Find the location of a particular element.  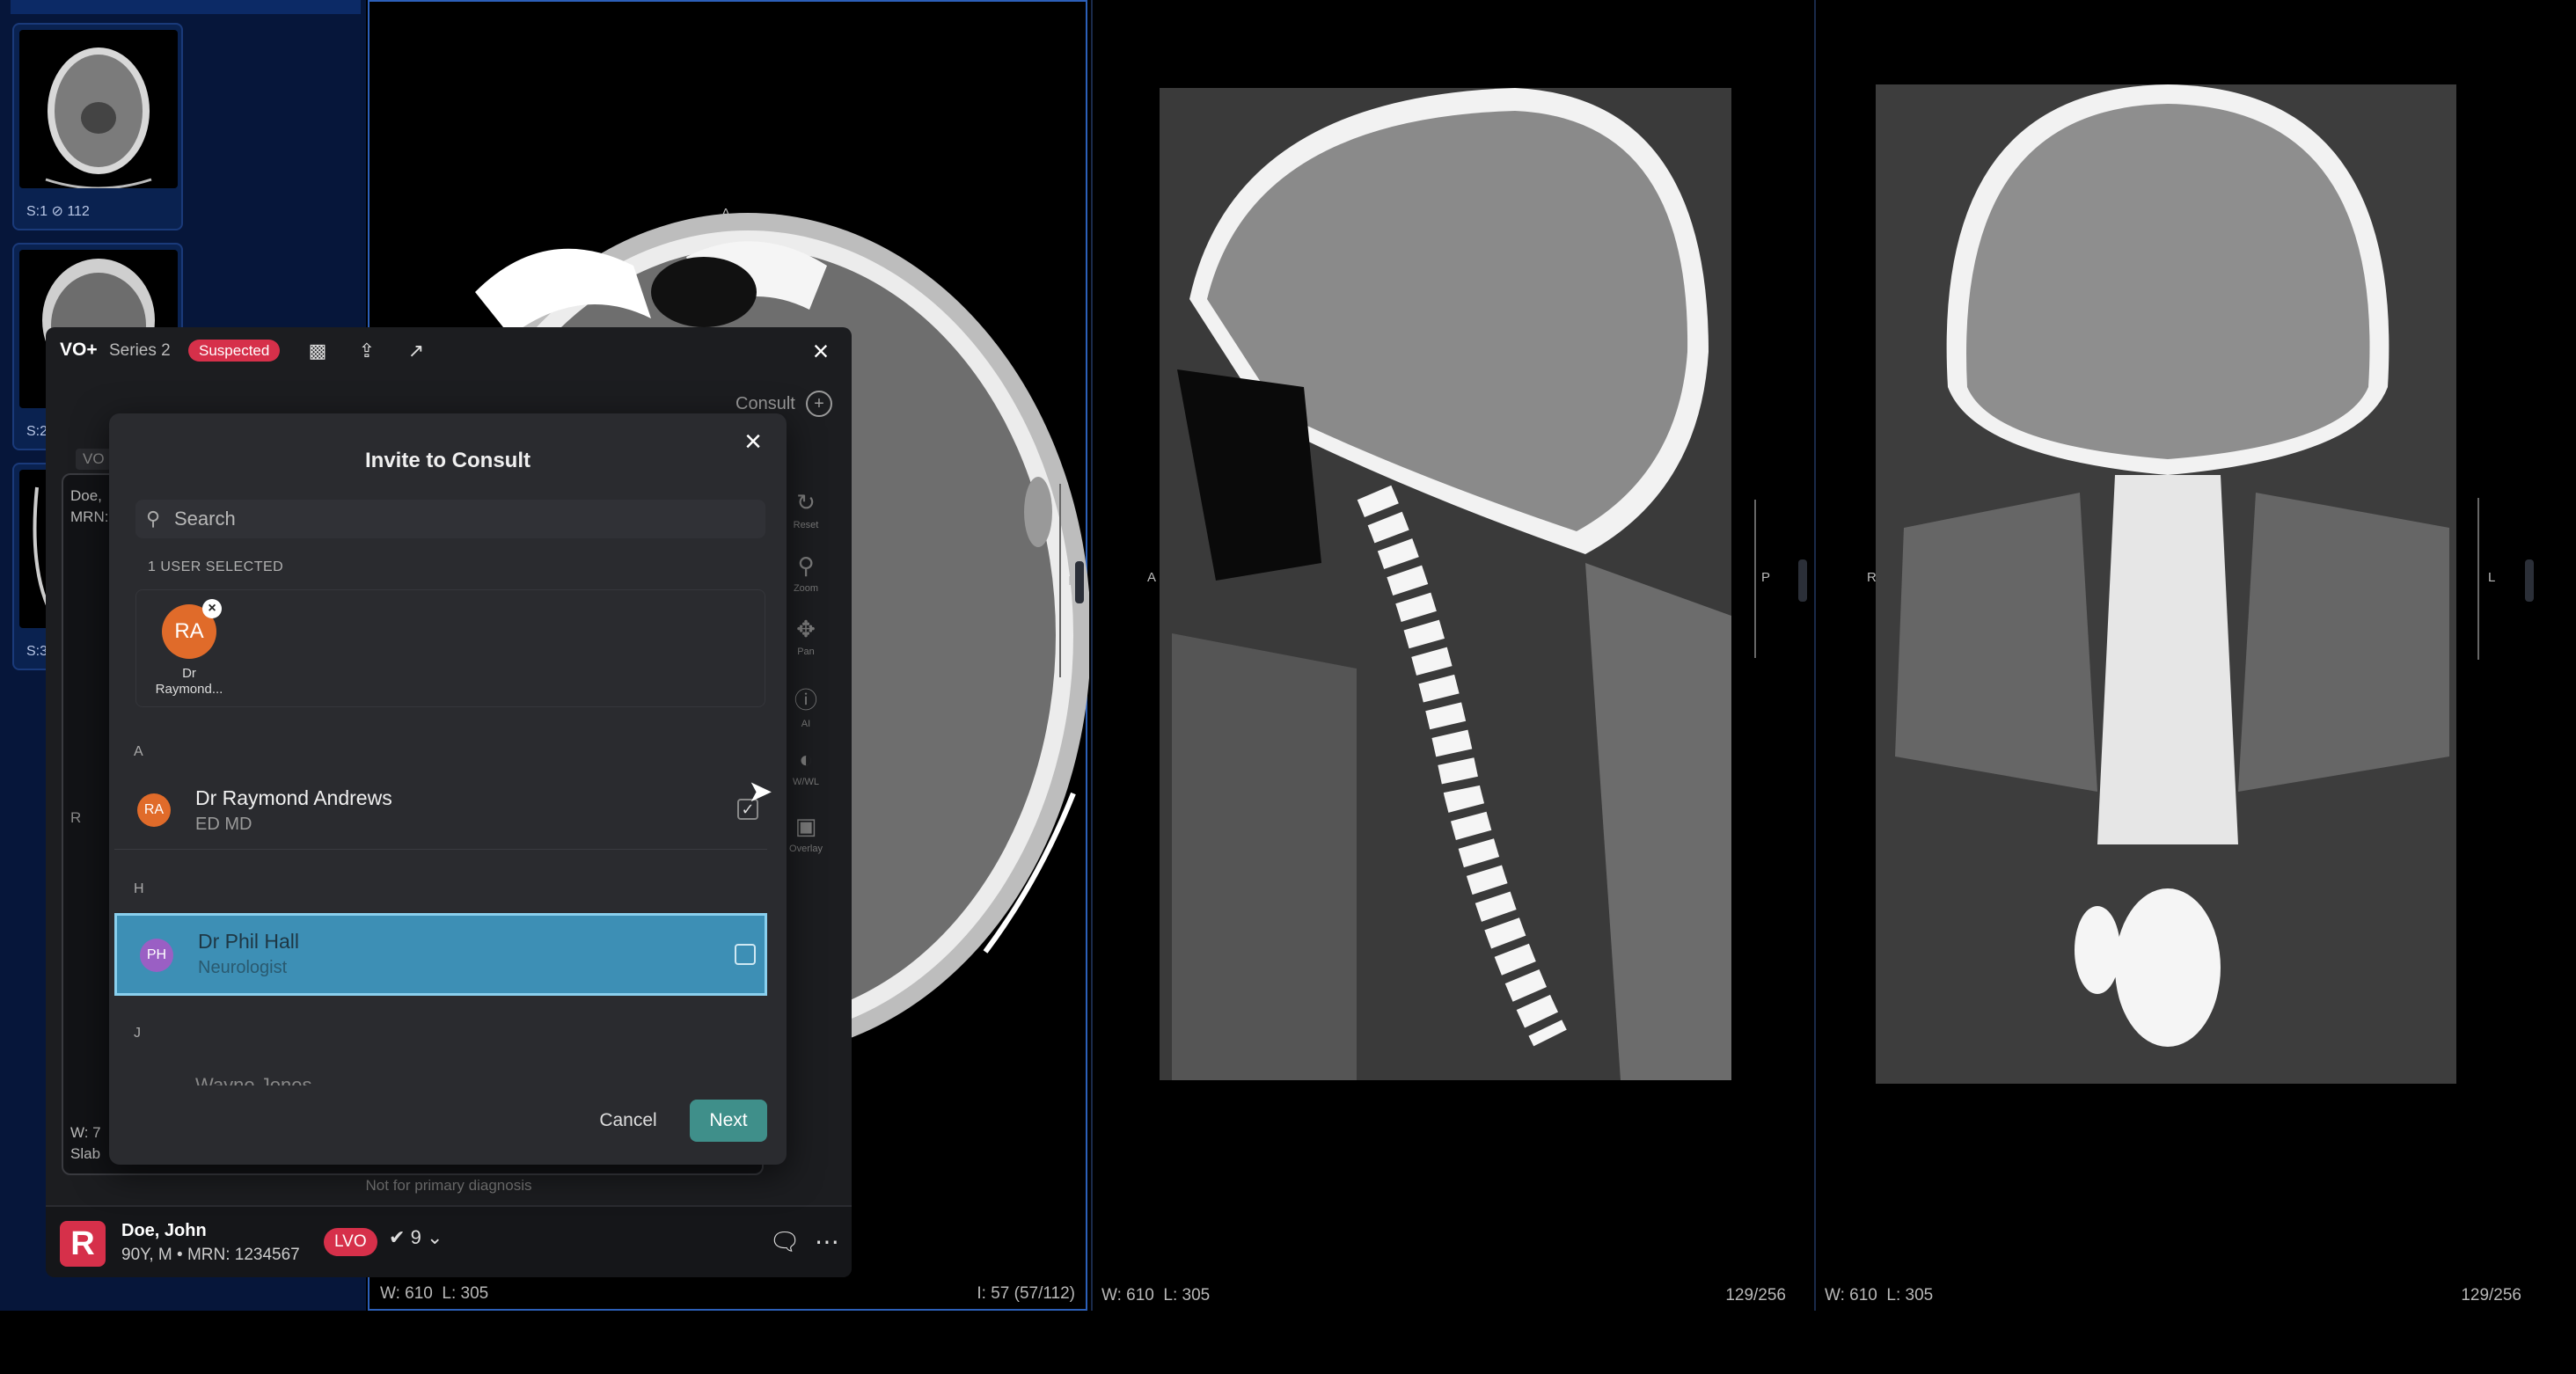

consult-label: Consult is located at coordinates (765, 404).